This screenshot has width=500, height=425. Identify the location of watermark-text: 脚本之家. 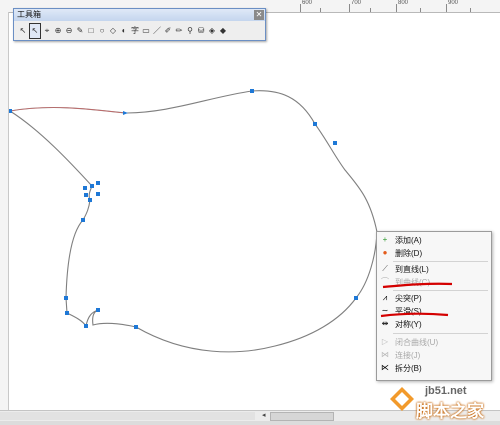
(450, 411).